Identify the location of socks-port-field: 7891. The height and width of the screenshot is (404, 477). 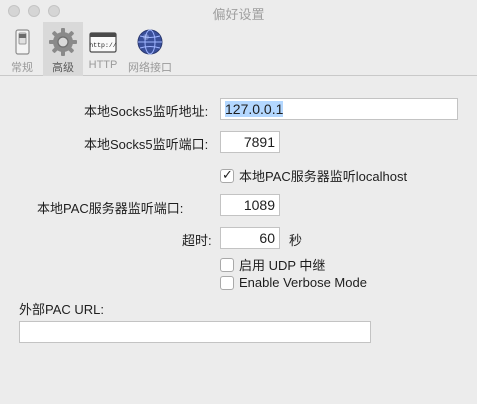
(250, 142).